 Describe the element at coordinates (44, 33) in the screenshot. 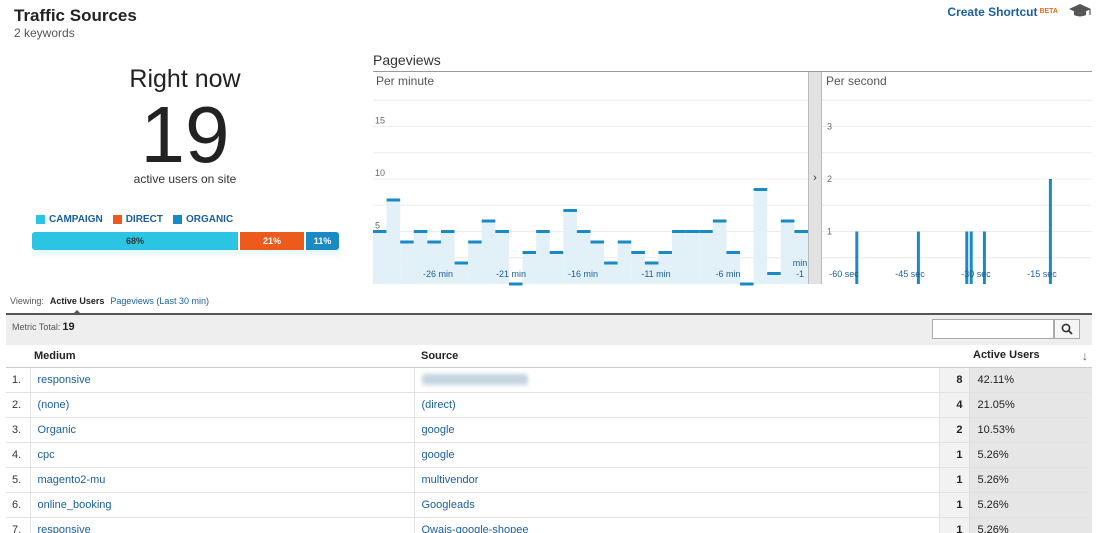

I see `page-subtitle: 2 keywords` at that location.